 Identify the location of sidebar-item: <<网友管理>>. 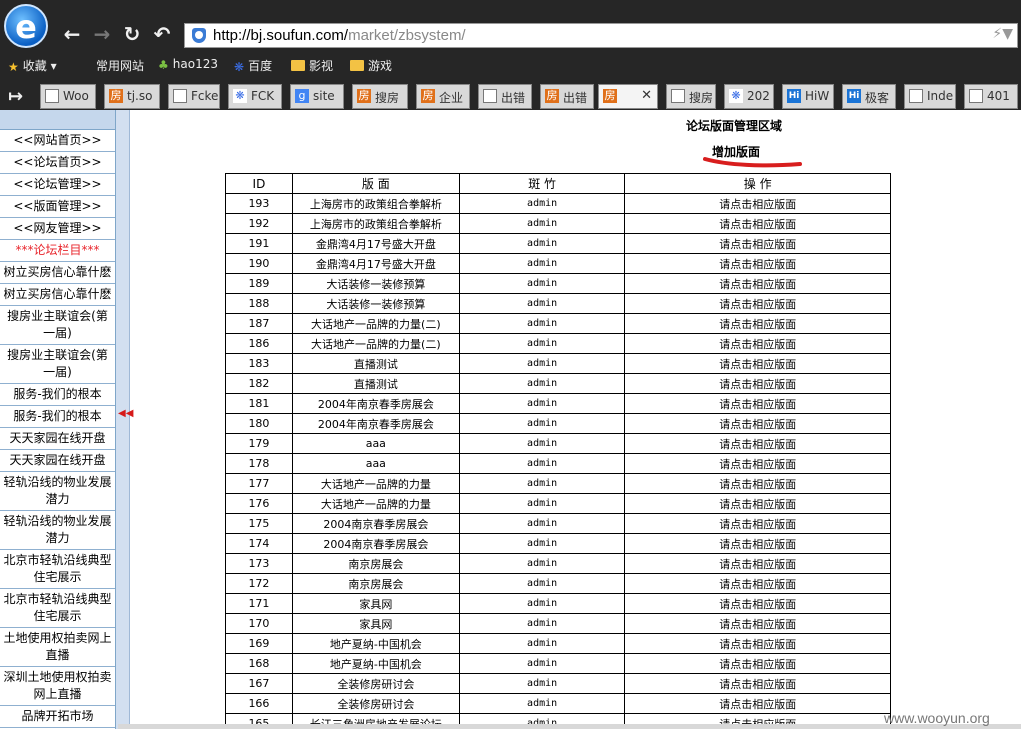
(57, 229).